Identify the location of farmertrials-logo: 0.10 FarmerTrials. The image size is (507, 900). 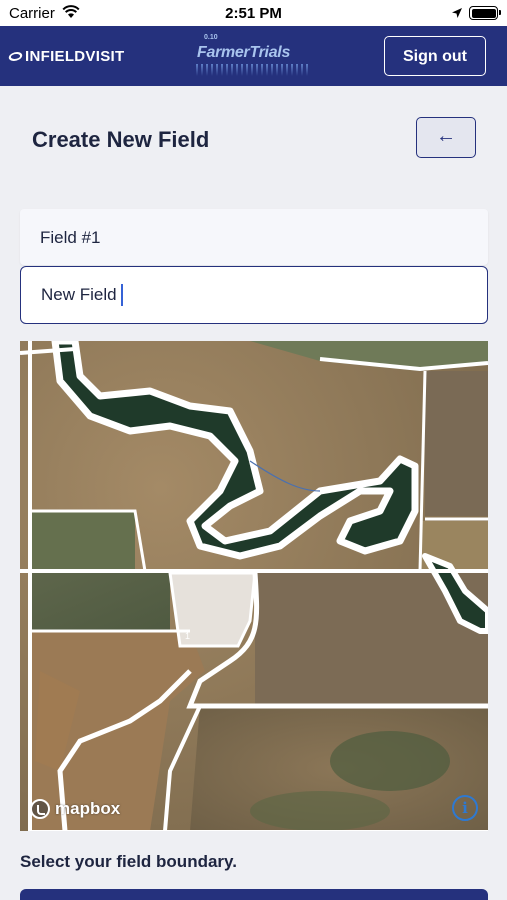
(252, 55).